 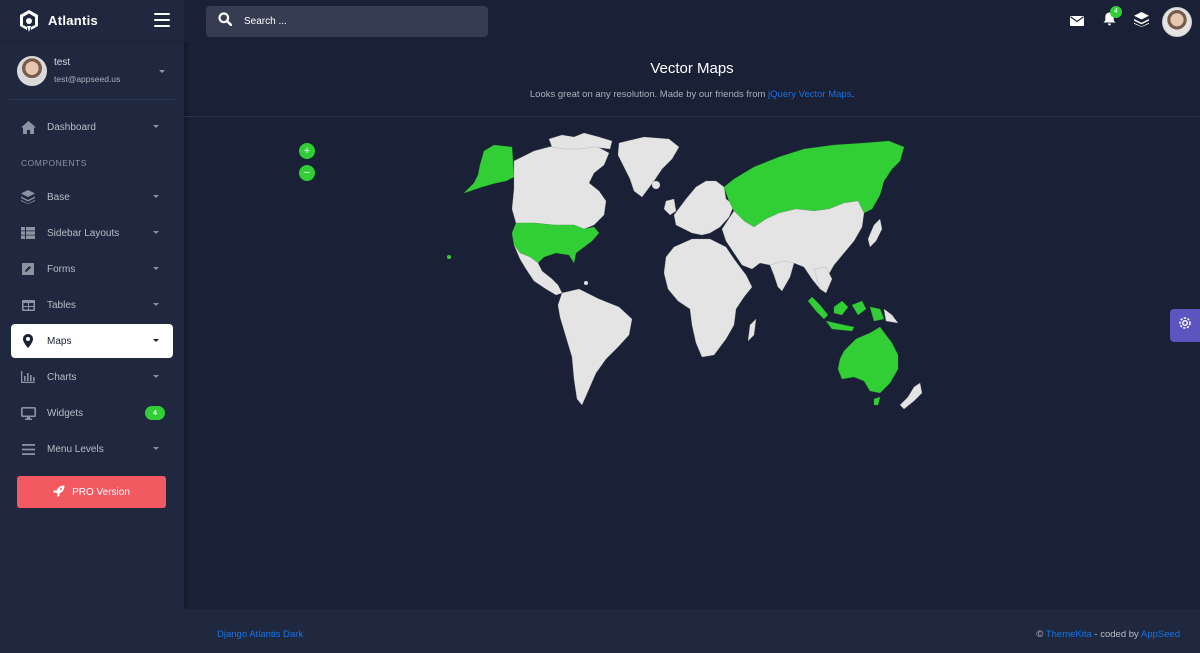 What do you see at coordinates (73, 20) in the screenshot?
I see `brand-name: Atlantis` at bounding box center [73, 20].